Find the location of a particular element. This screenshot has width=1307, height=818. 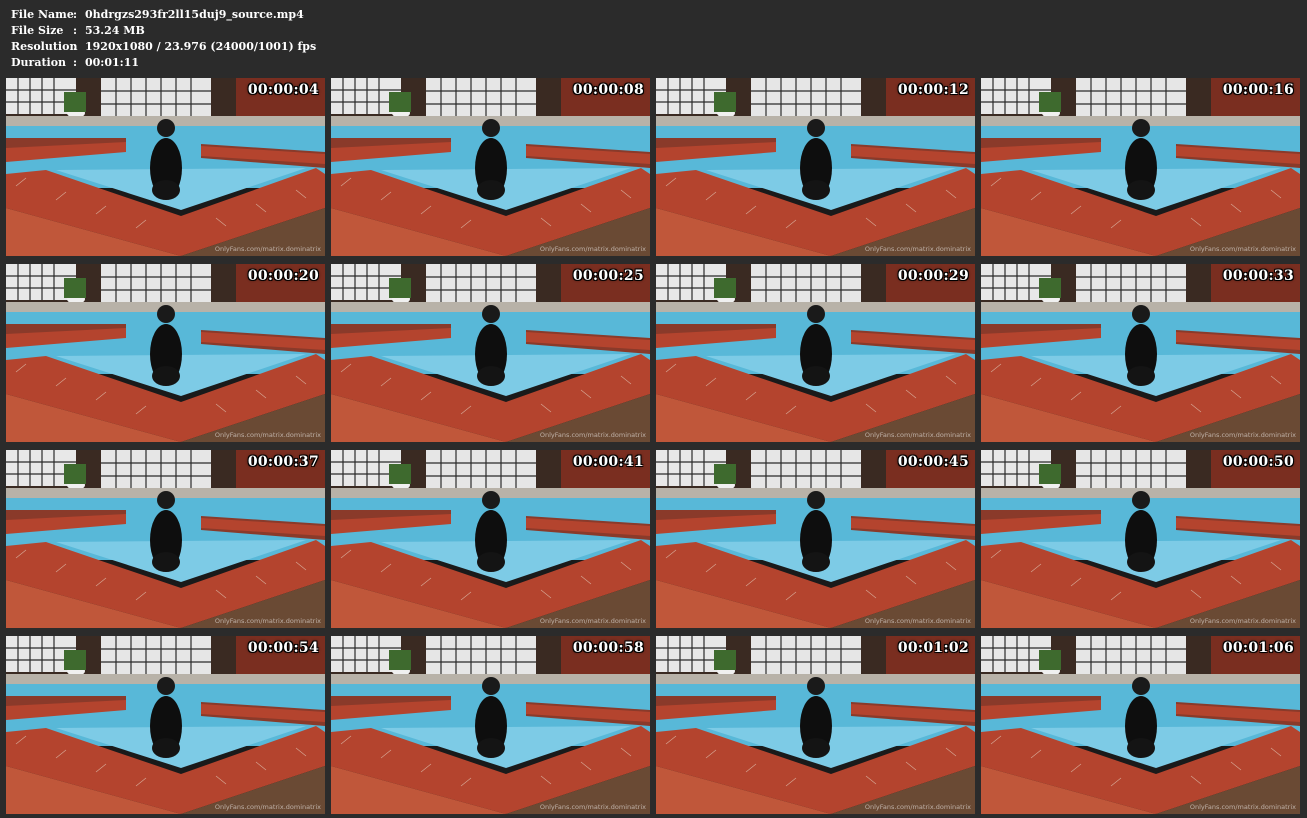

thumbnail-timestamp: 00:00:20 is located at coordinates (283, 276).